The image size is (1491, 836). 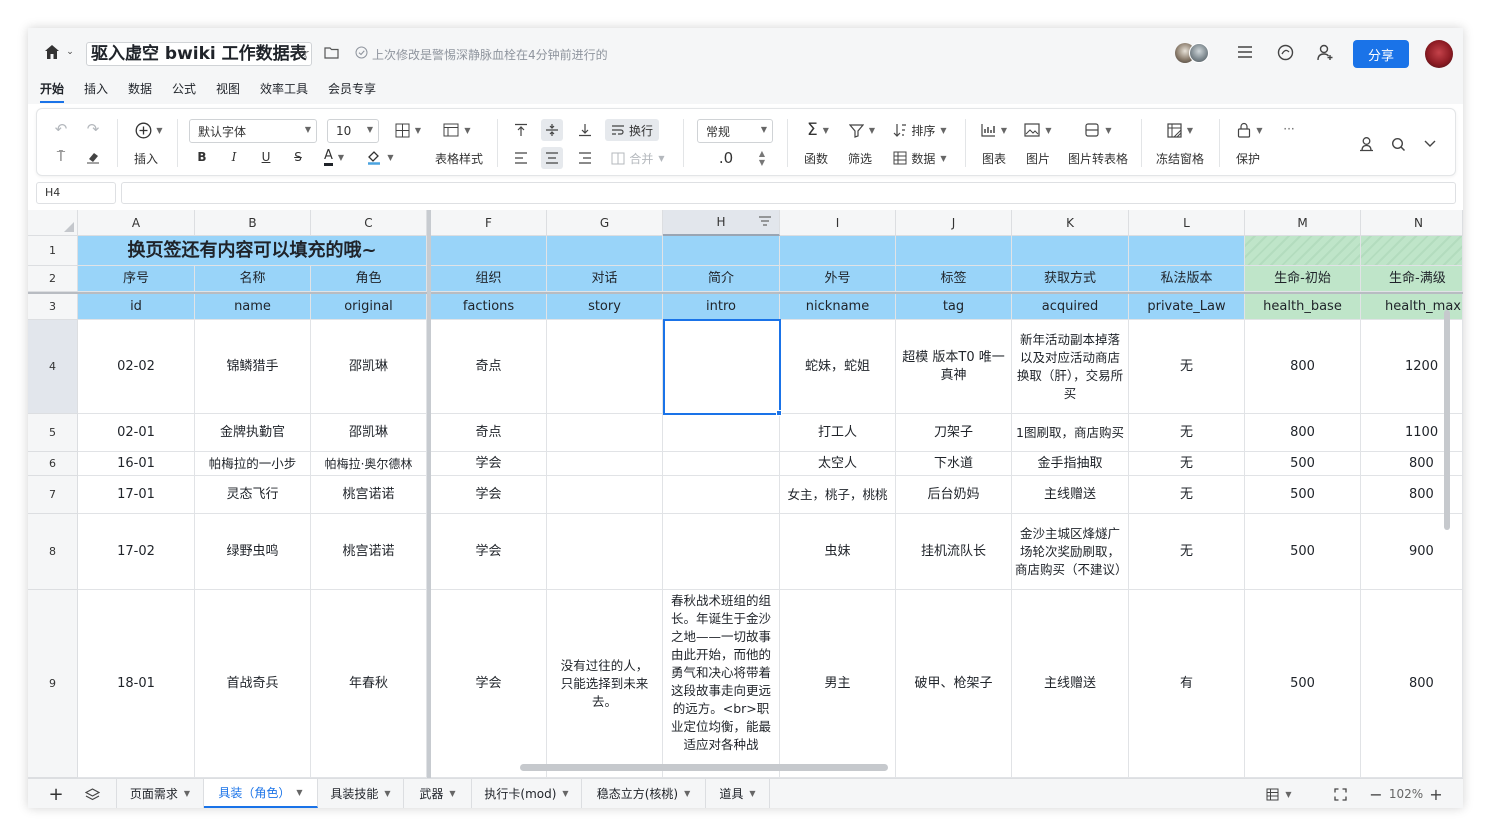 What do you see at coordinates (253, 223) in the screenshot?
I see `column-header: B` at bounding box center [253, 223].